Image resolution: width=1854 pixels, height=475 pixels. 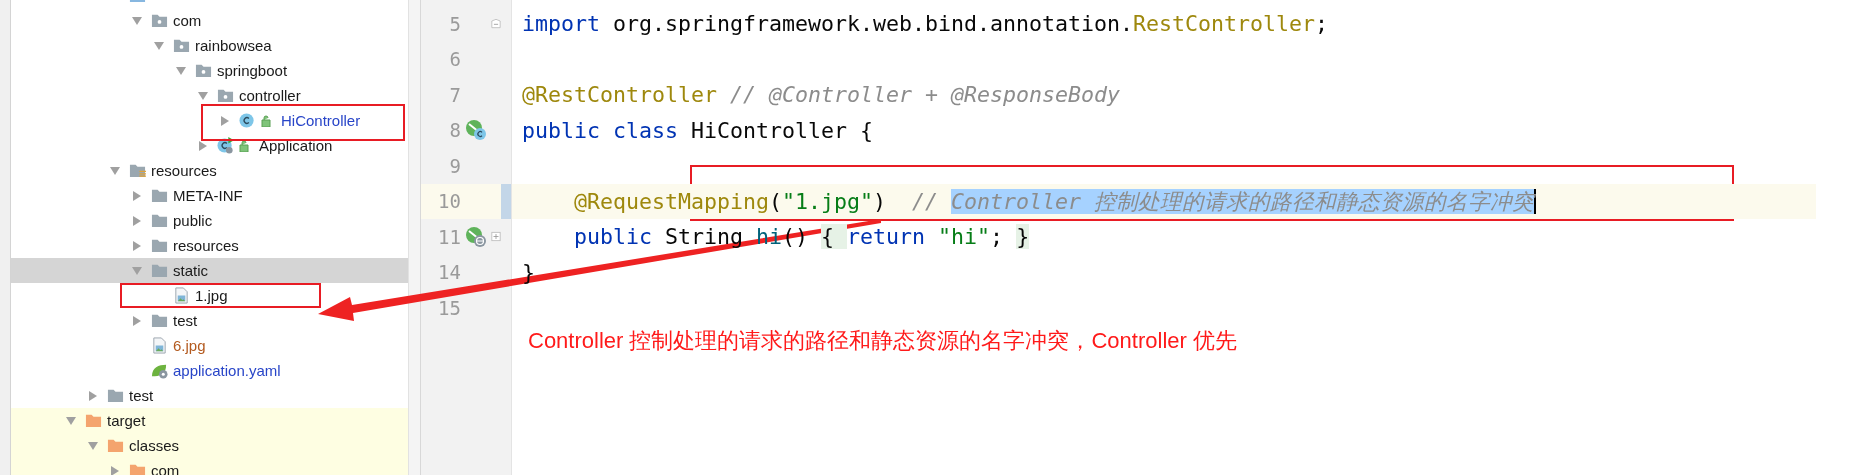 I want to click on tree-row: controller, so click(x=158, y=95).